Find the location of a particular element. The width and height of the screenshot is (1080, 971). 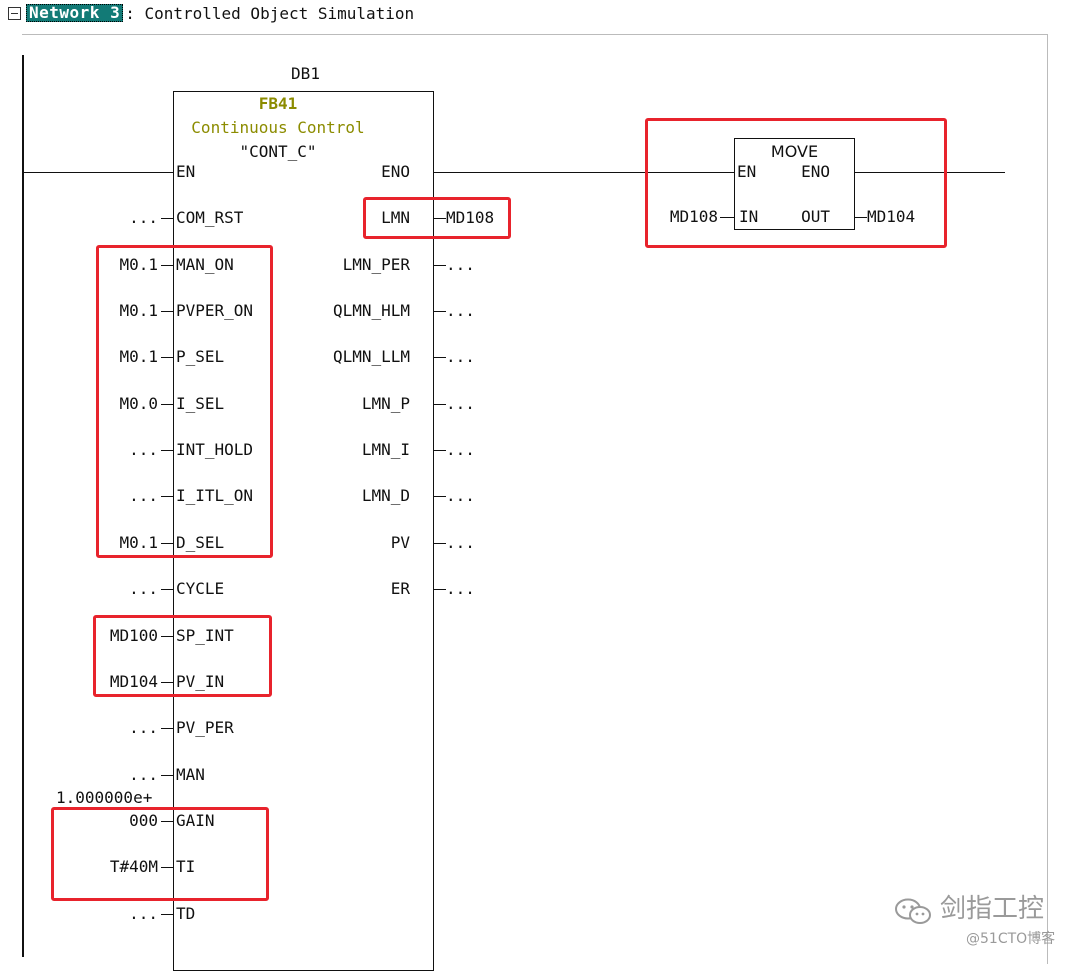

highlight-move is located at coordinates (796, 183).